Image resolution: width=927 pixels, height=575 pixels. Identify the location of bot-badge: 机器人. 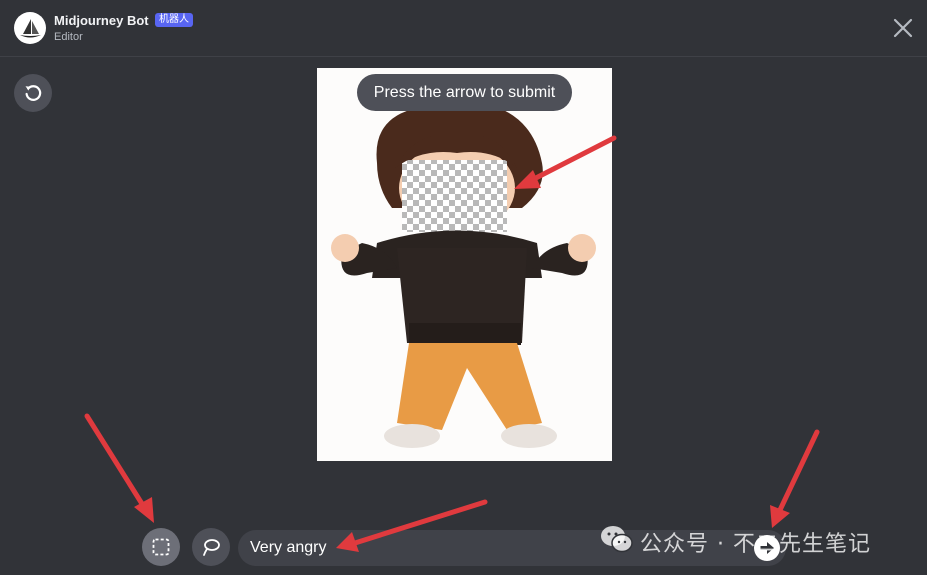
(174, 20).